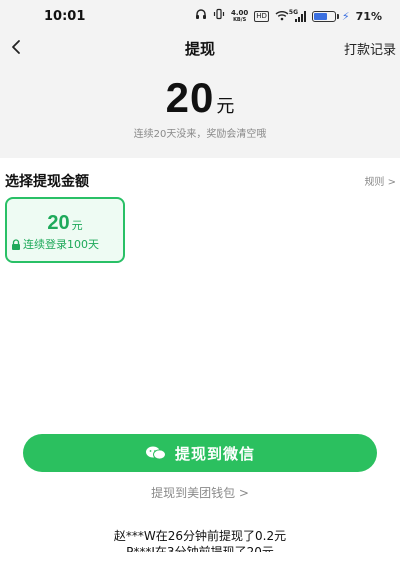 The width and height of the screenshot is (400, 564). I want to click on option-amount-unit: 元, so click(77, 225).